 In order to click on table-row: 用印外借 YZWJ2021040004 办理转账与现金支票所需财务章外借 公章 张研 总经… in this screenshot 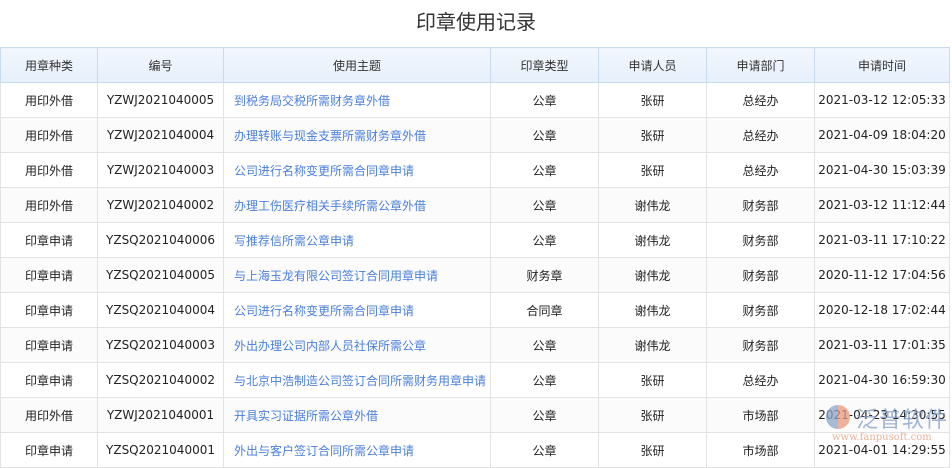, I will do `click(475, 135)`.